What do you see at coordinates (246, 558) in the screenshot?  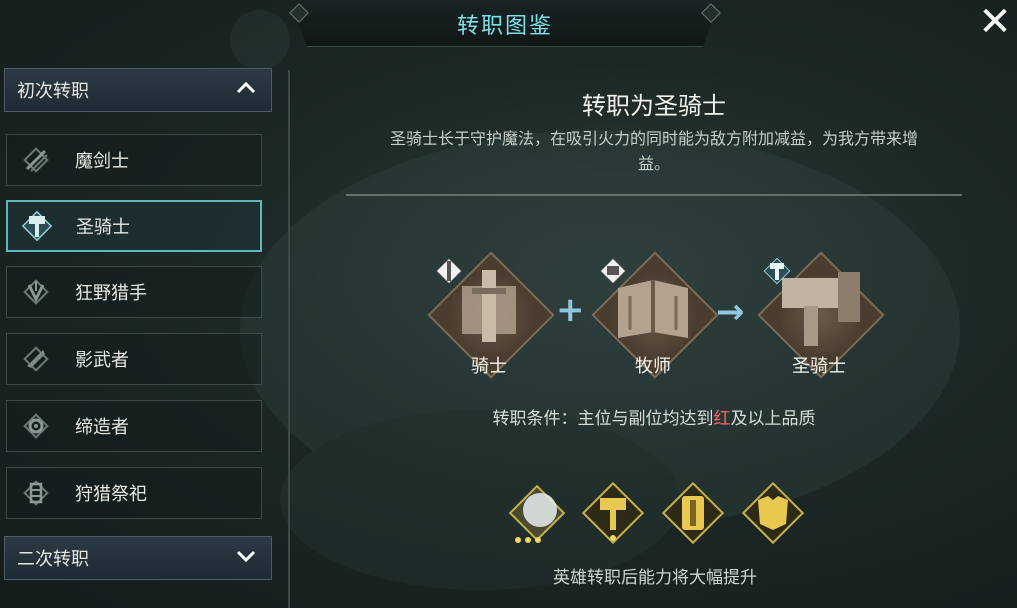 I see `chevron-down-icon` at bounding box center [246, 558].